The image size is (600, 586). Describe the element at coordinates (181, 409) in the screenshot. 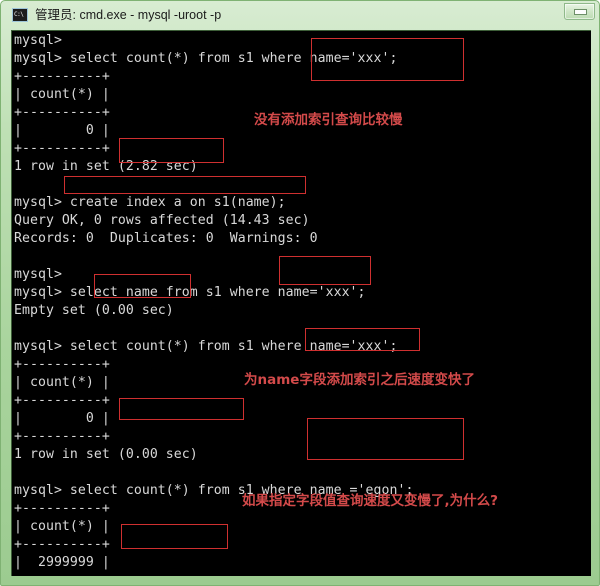

I see `highlight-duration-0-00-count` at that location.